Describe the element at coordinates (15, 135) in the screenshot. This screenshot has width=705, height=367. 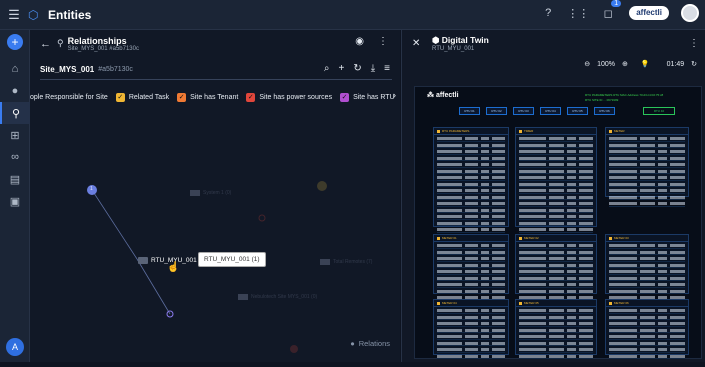
I see `hierarchy-icon: ⊞` at that location.